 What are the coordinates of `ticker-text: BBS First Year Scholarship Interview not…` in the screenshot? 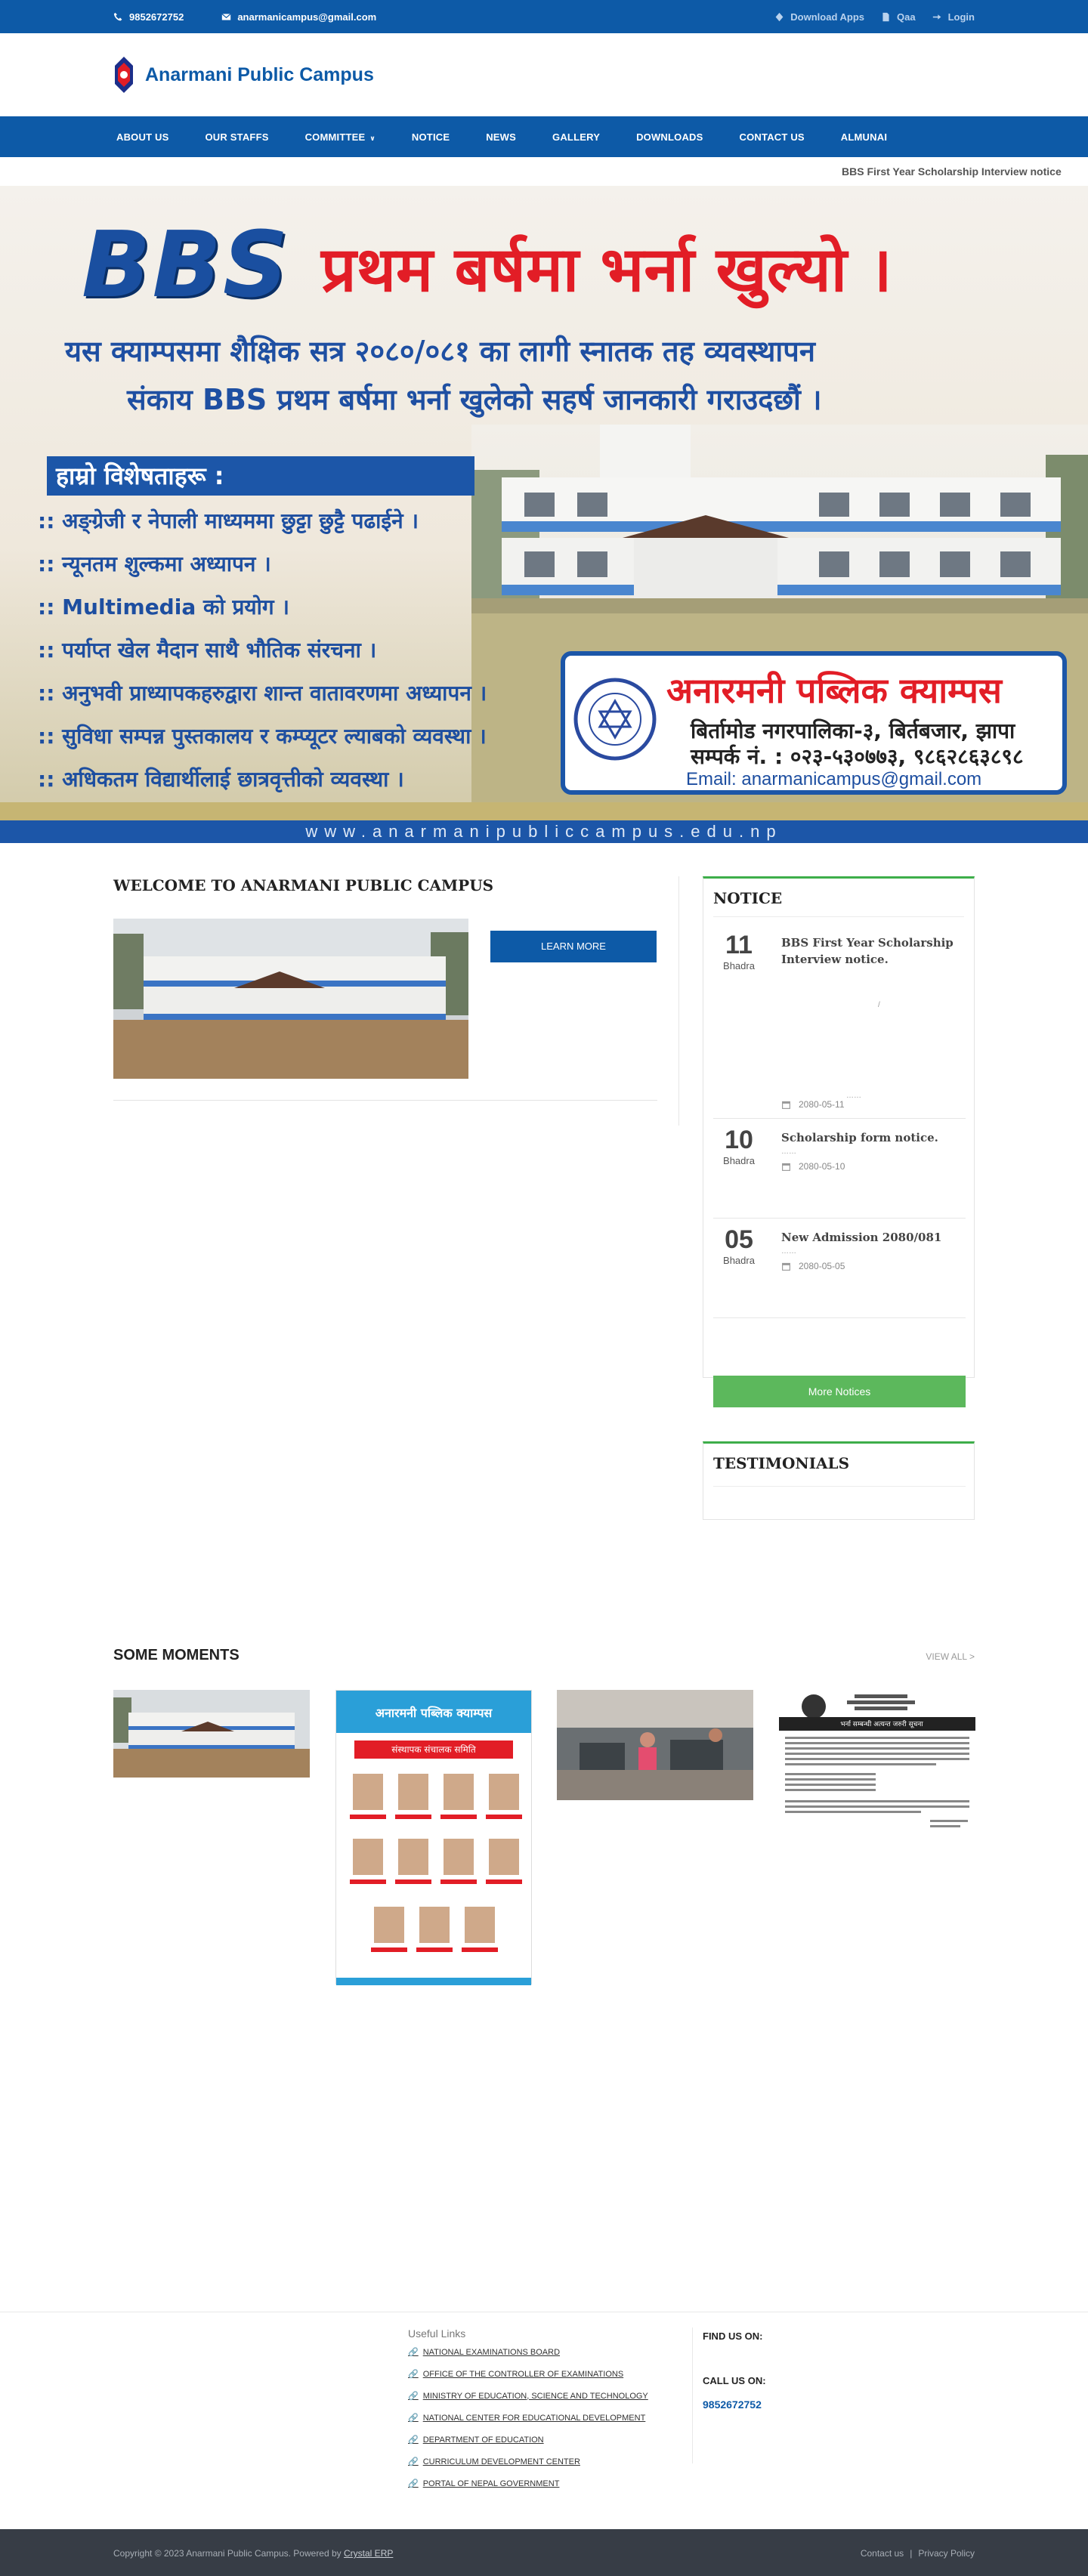 It's located at (952, 171).